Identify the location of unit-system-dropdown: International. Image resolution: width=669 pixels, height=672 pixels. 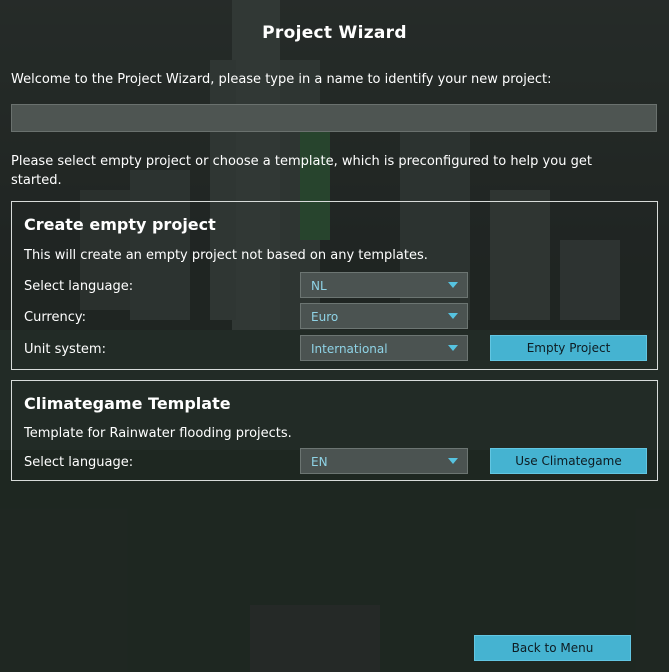
(384, 348).